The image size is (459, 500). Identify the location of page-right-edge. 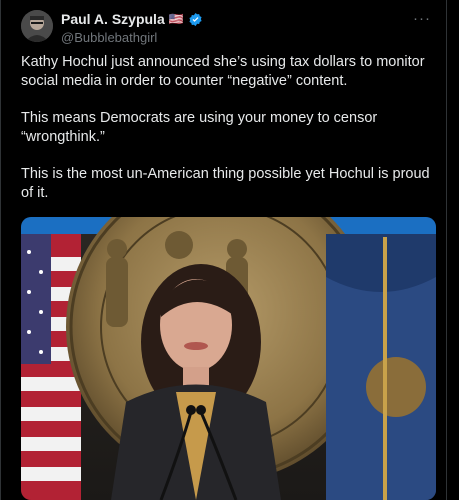
(453, 250).